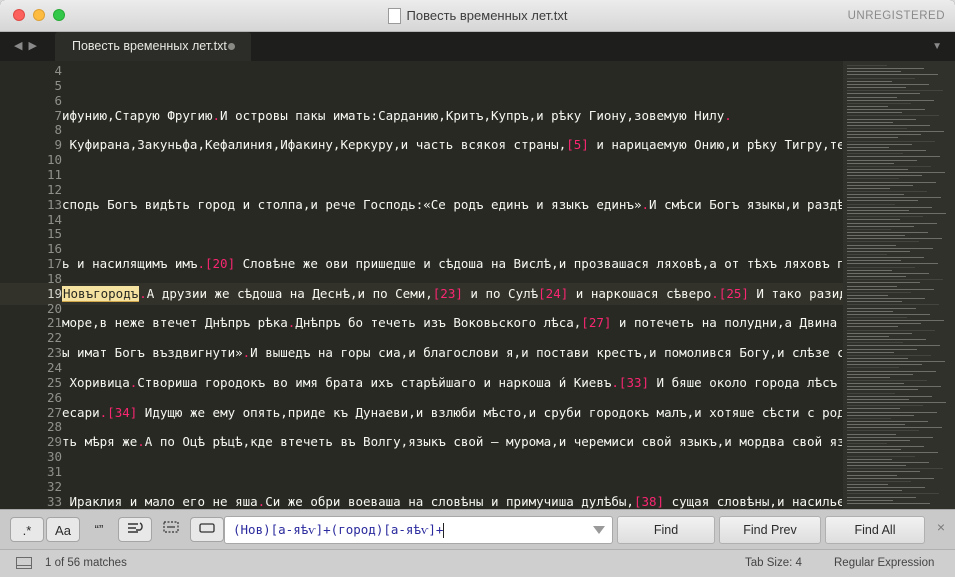 Image resolution: width=955 pixels, height=577 pixels. Describe the element at coordinates (941, 527) in the screenshot. I see `close-find-panel-button: ×` at that location.